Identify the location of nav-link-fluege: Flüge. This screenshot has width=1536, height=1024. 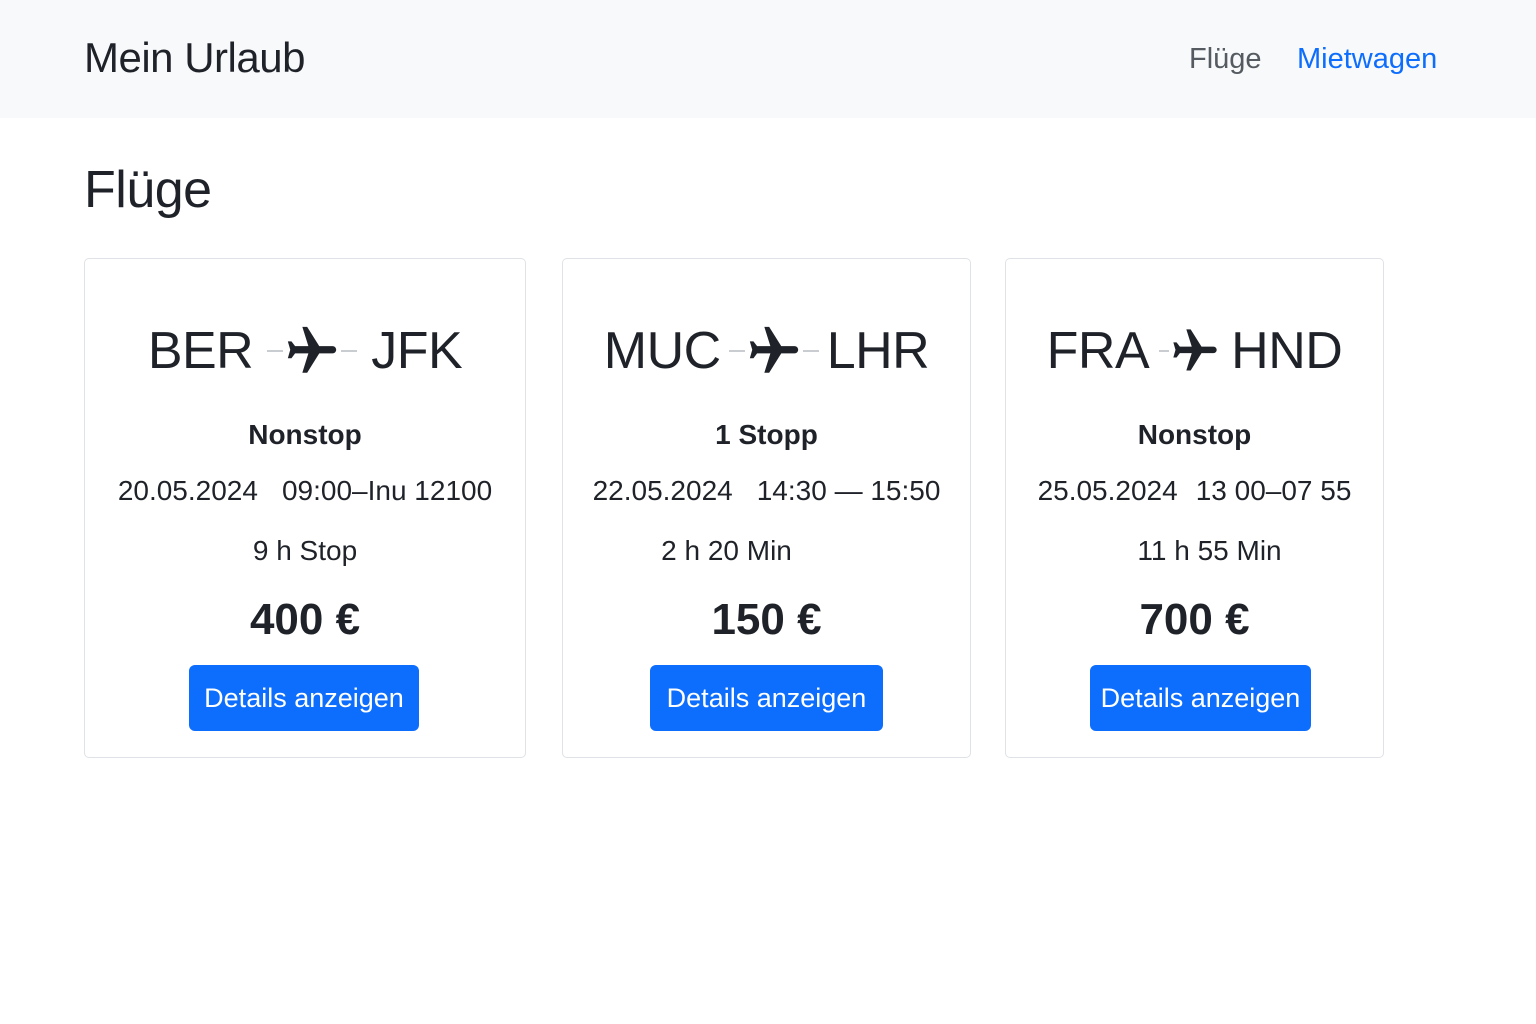
(1225, 59).